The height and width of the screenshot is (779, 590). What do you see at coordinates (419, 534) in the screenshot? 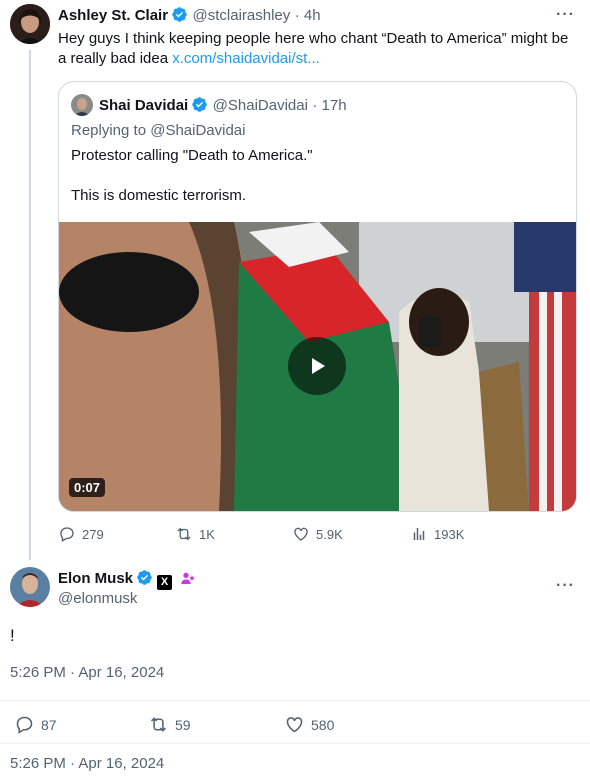
I see `views-icon` at bounding box center [419, 534].